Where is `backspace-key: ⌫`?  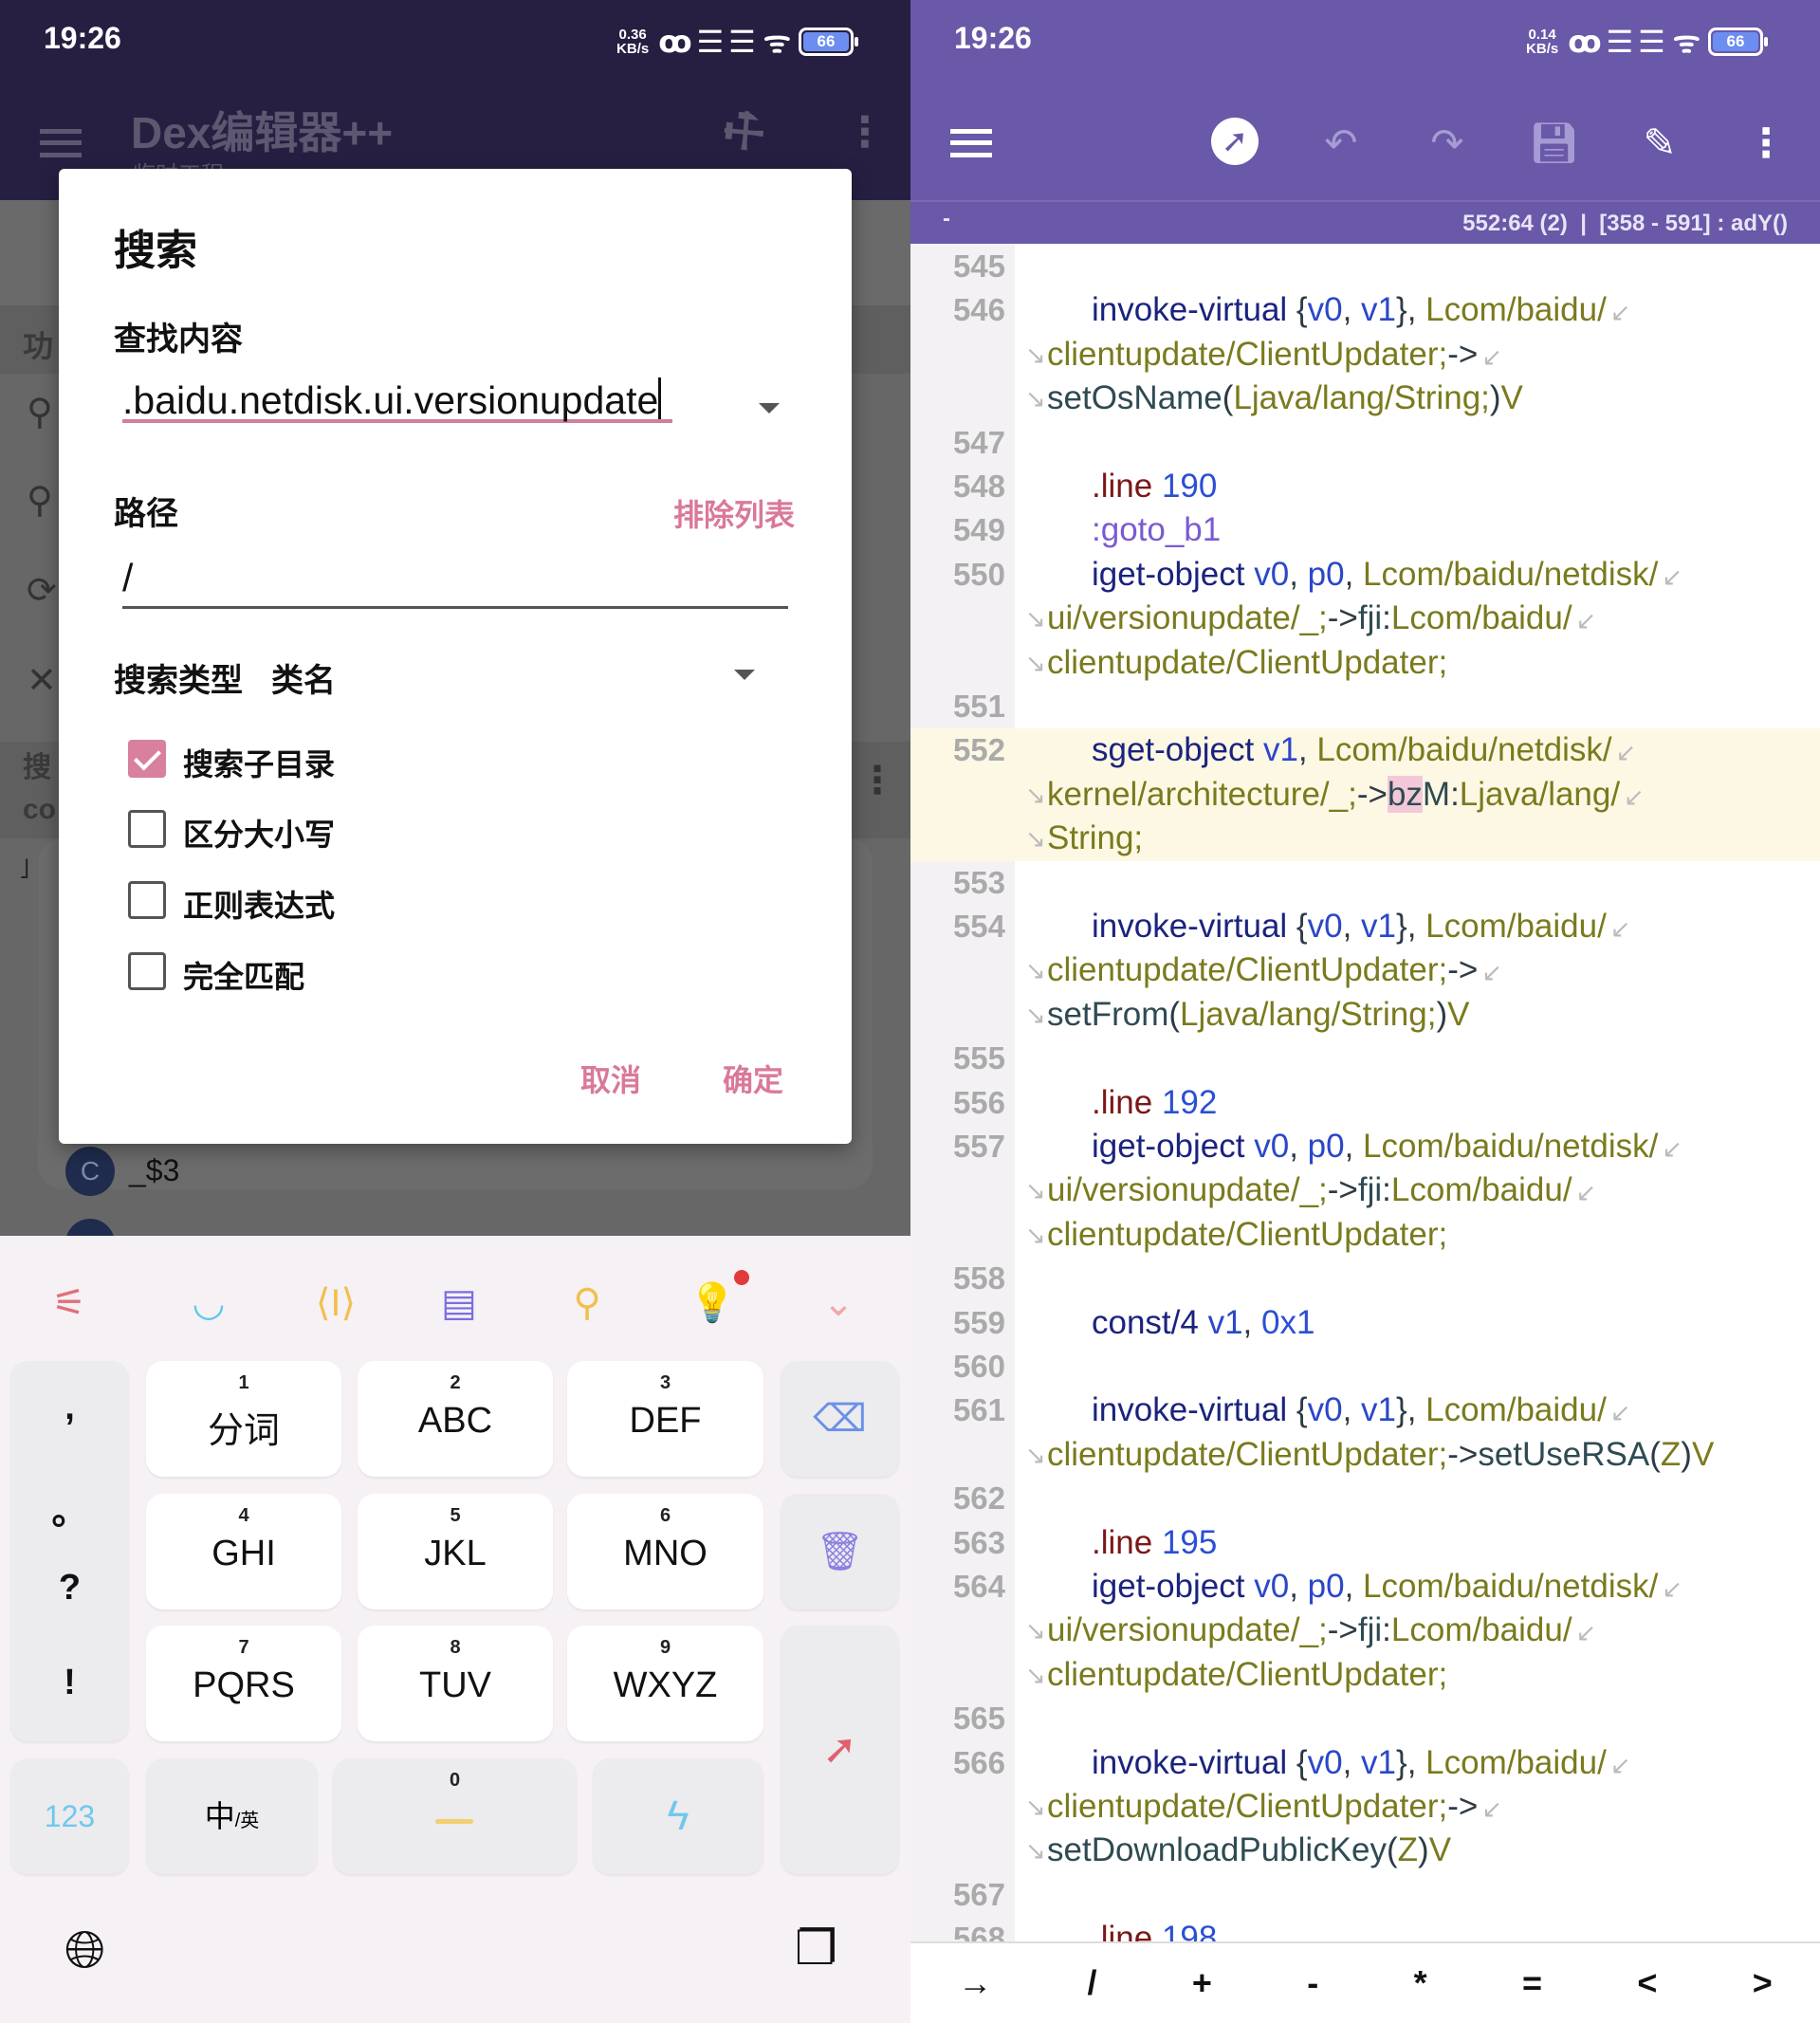
backspace-key: ⌫ is located at coordinates (840, 1419).